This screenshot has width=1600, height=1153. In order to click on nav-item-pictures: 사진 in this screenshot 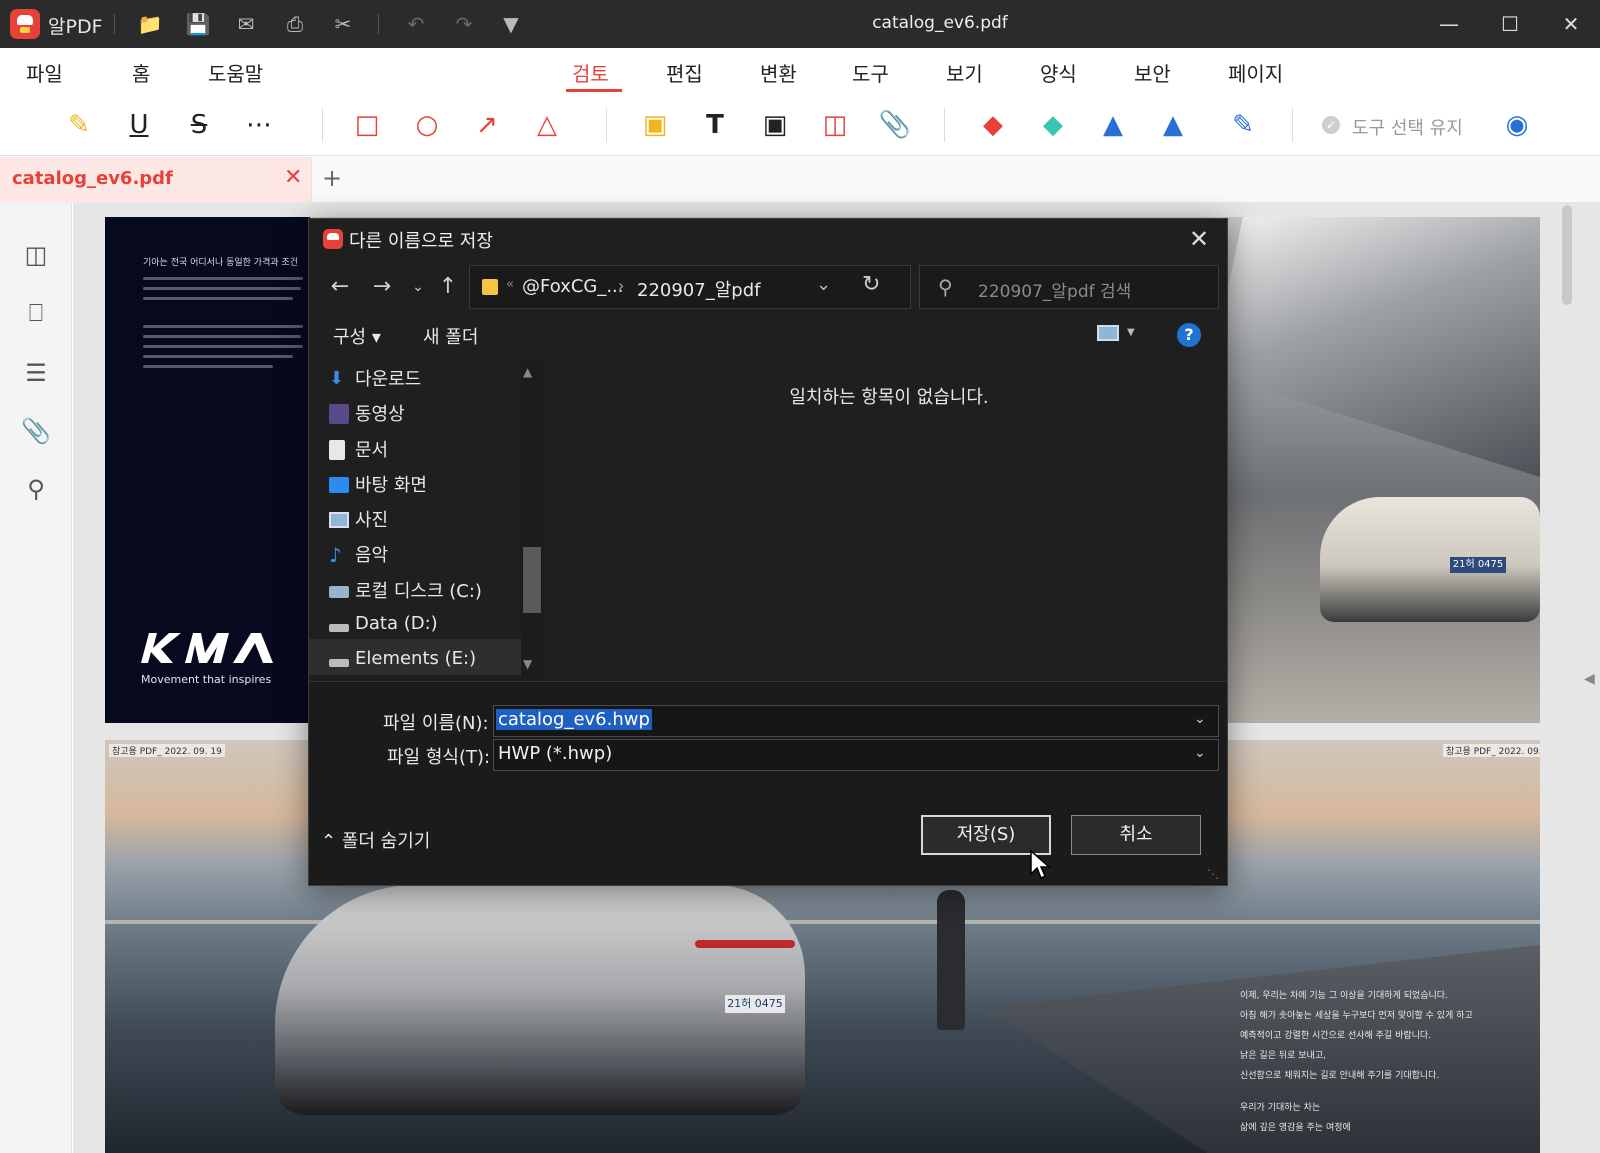, I will do `click(358, 521)`.